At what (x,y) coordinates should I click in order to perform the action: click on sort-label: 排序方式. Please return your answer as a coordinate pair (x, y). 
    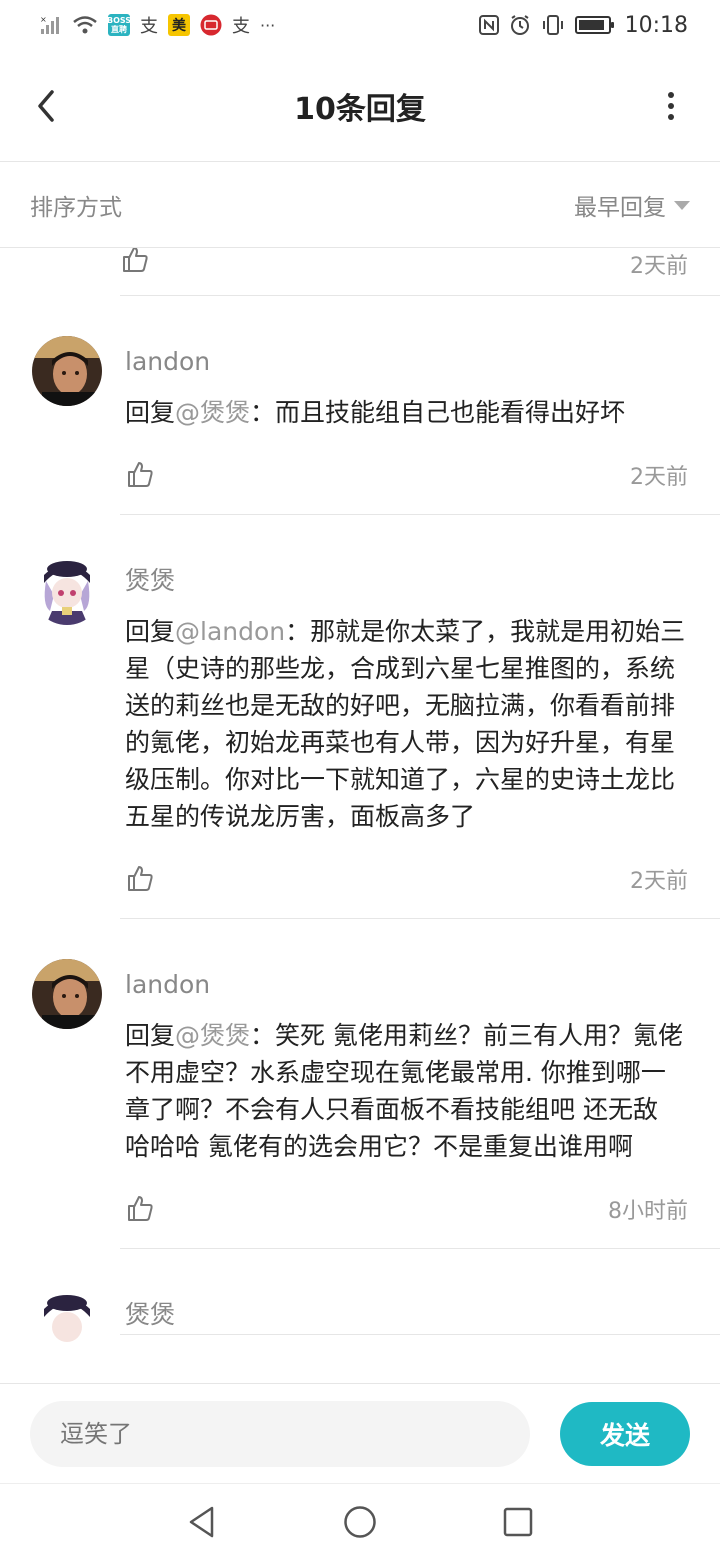
    Looking at the image, I should click on (76, 207).